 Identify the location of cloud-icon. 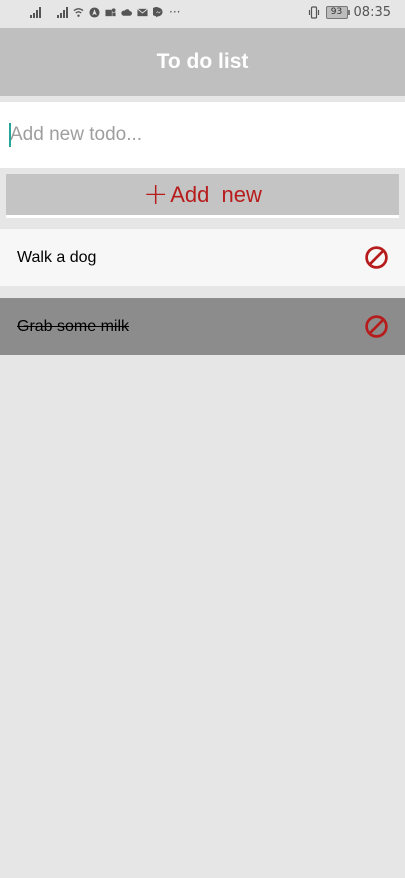
(126, 12).